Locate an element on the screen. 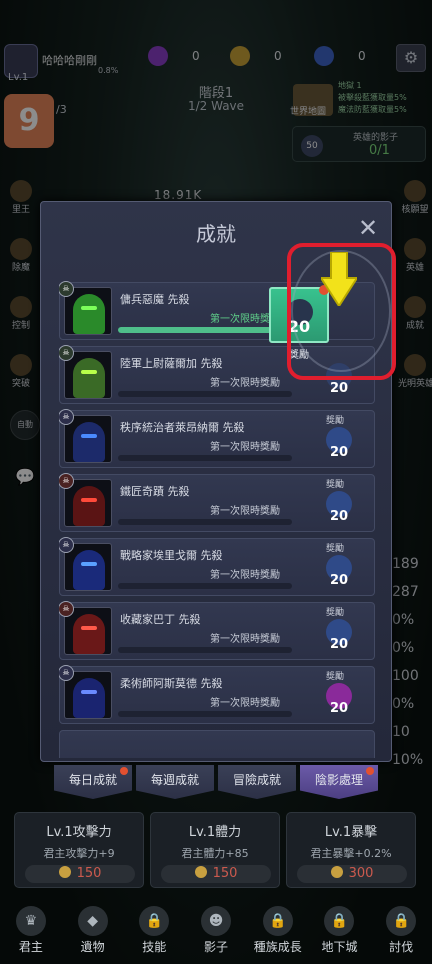 The image size is (432, 964). nav-dungeon: 🔒 地下城 is located at coordinates (340, 932).